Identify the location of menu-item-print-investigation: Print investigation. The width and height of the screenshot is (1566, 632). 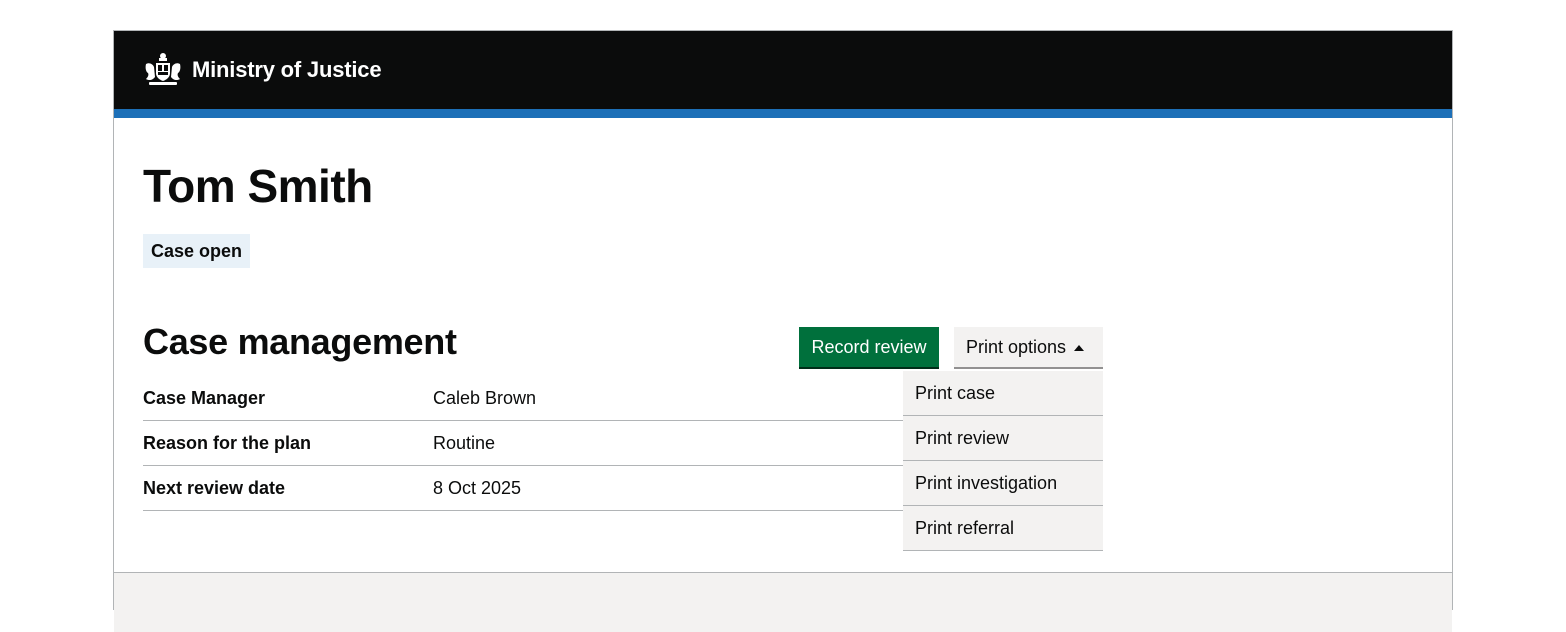
(1003, 483).